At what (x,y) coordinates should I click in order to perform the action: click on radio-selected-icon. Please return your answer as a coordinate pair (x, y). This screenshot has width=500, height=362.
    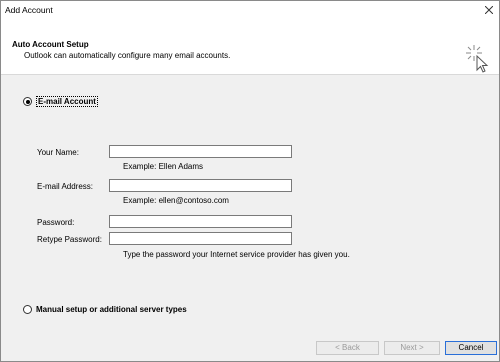
    Looking at the image, I should click on (27, 101).